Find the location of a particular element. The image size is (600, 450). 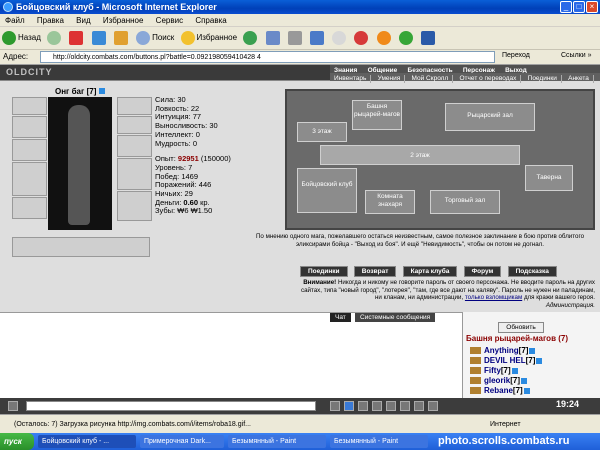

send-icon is located at coordinates (335, 406).